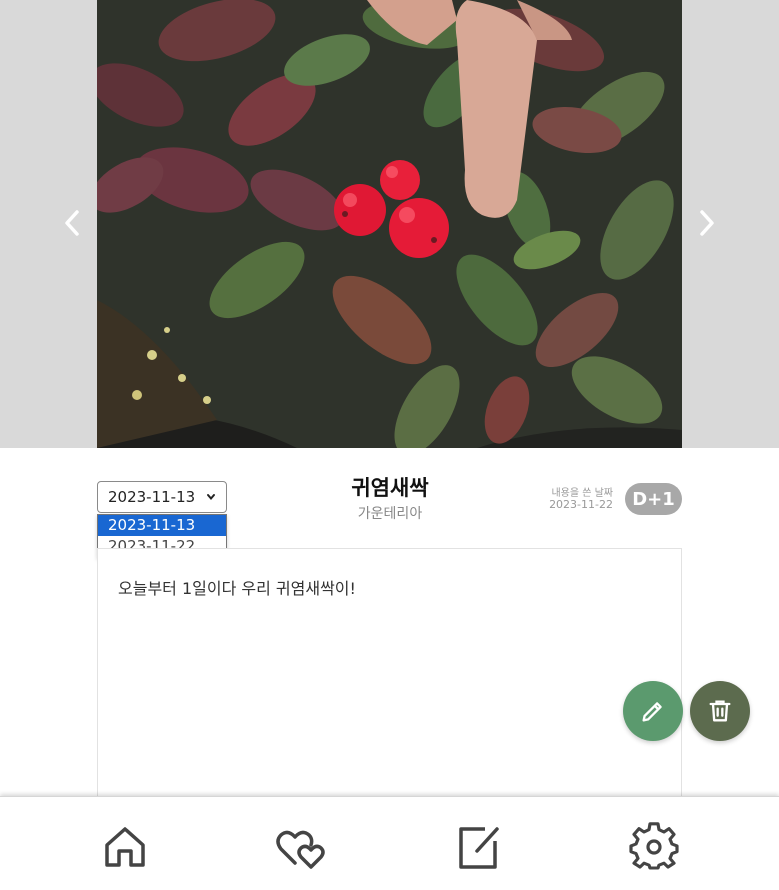 The image size is (779, 890). I want to click on nav-home, so click(125, 847).